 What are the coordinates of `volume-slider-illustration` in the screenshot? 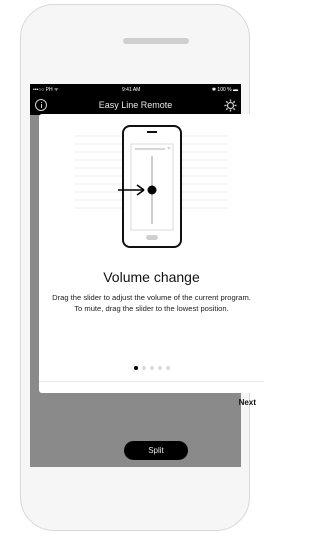 It's located at (151, 186).